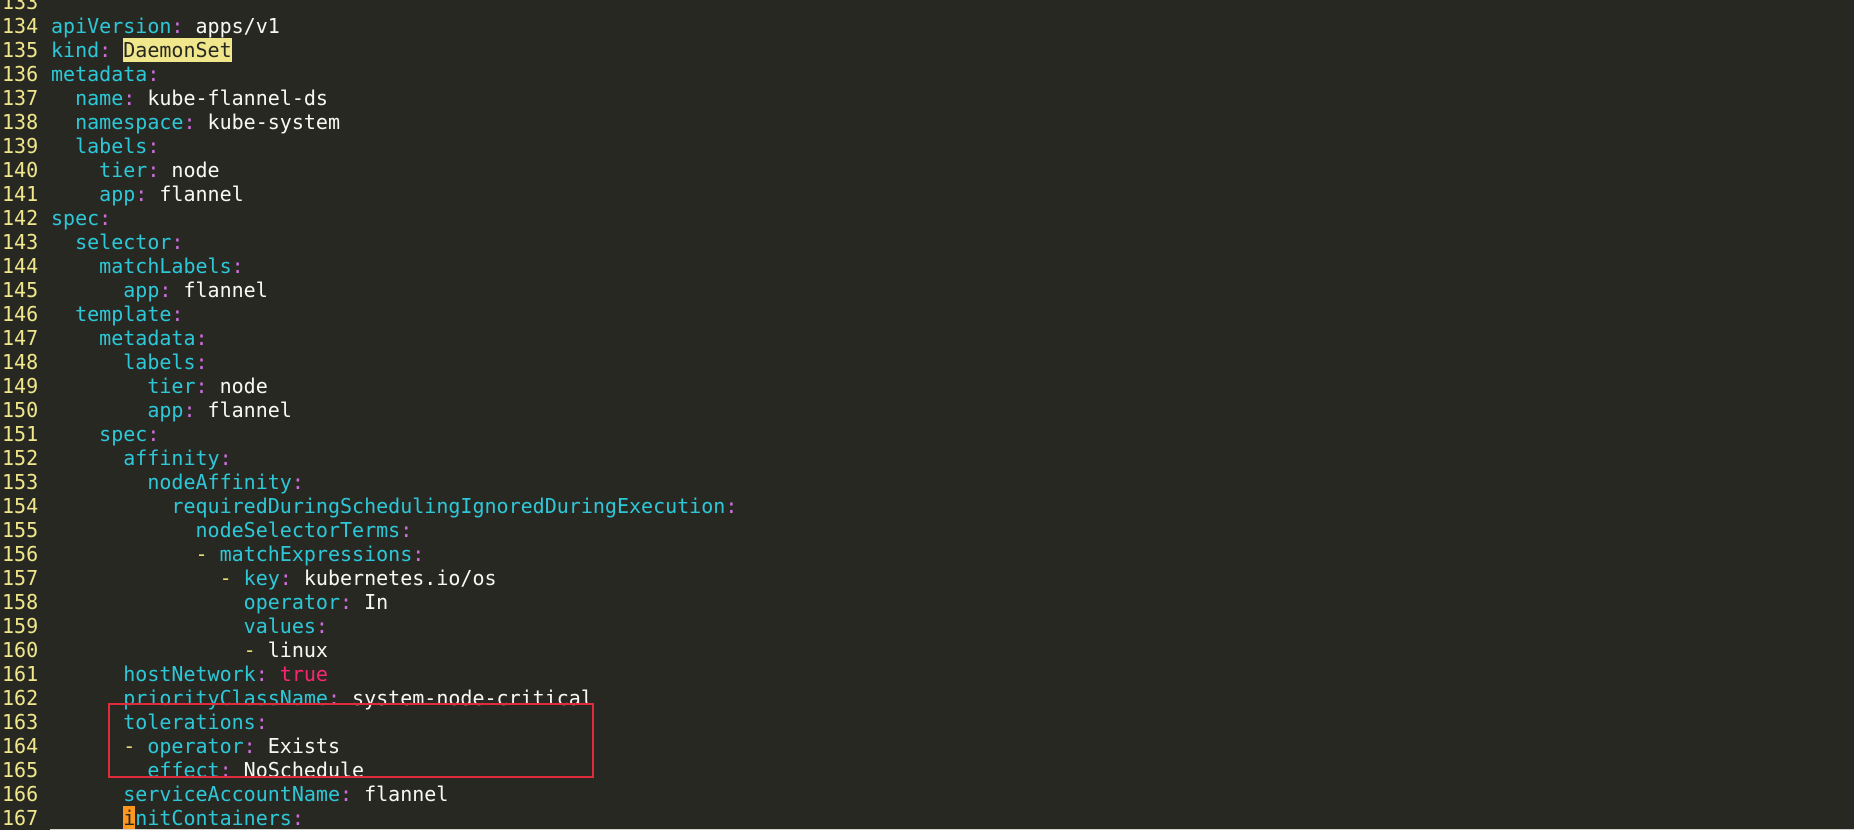  What do you see at coordinates (927, 146) in the screenshot?
I see `code-line: 139 labels:` at bounding box center [927, 146].